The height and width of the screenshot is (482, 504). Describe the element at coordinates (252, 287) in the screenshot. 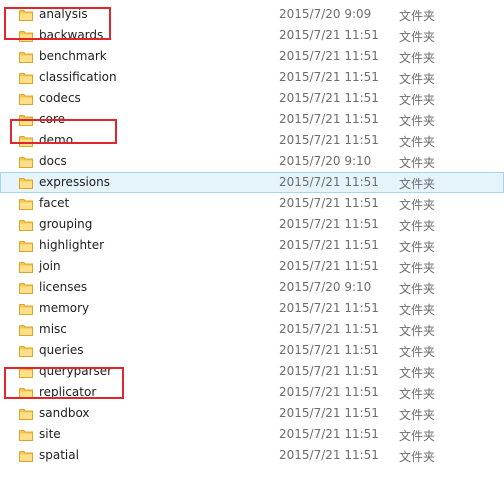

I see `list-item-licenses: licenses 2015/7/20 9:10 文件夹` at that location.